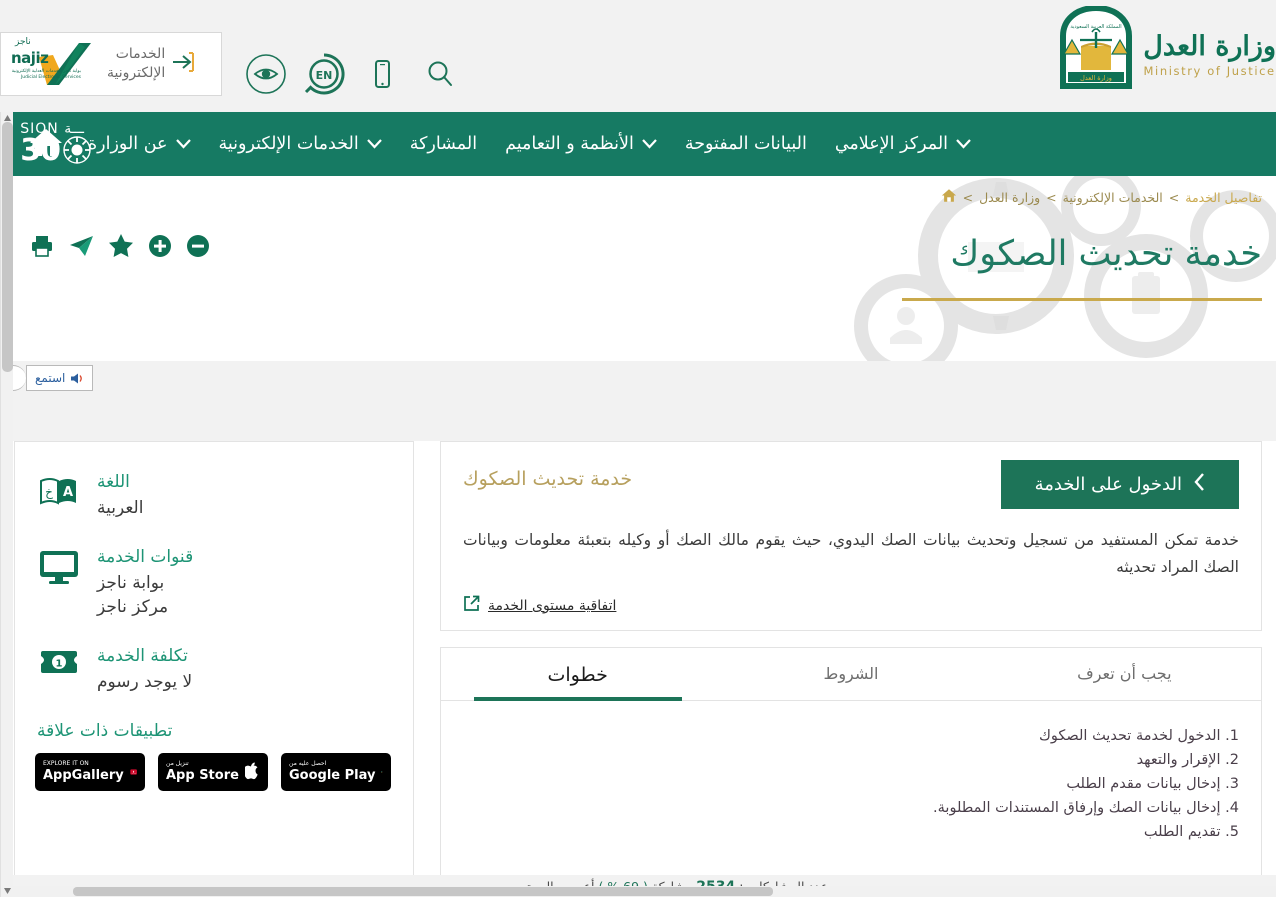 The height and width of the screenshot is (897, 1276). I want to click on ministry-logo-text: وزارة العدل Ministry of Justice, so click(1209, 49).